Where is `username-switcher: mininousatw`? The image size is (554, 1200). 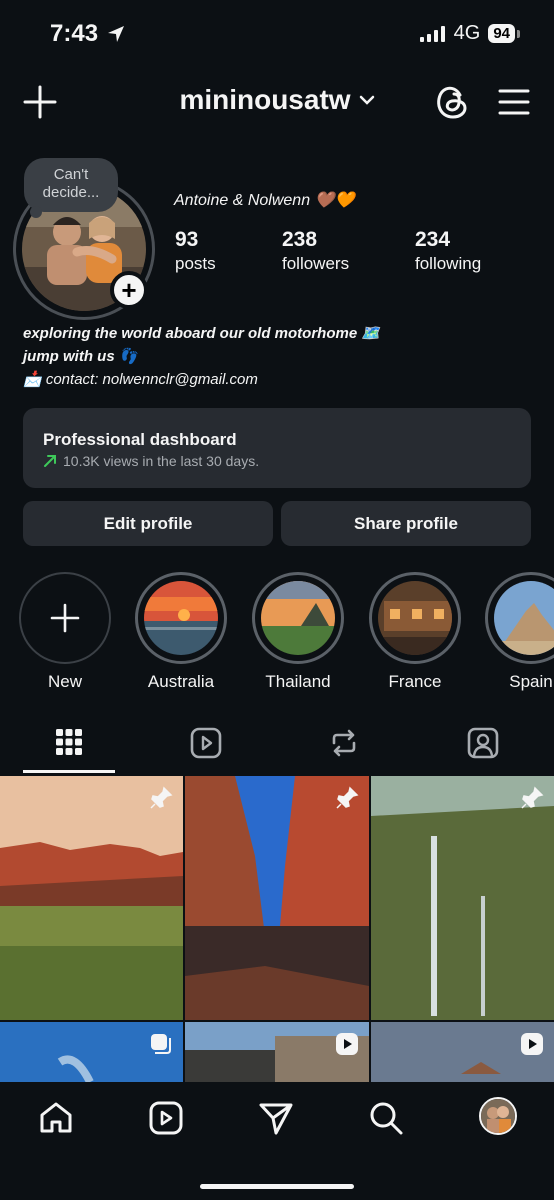
username-switcher: mininousatw is located at coordinates (277, 100).